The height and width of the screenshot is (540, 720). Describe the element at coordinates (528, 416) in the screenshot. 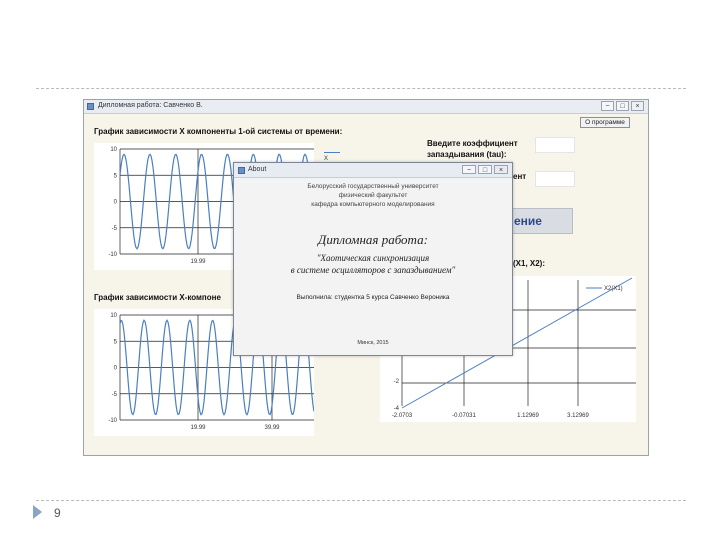

I see `phase-x-tick: 1.12969` at that location.